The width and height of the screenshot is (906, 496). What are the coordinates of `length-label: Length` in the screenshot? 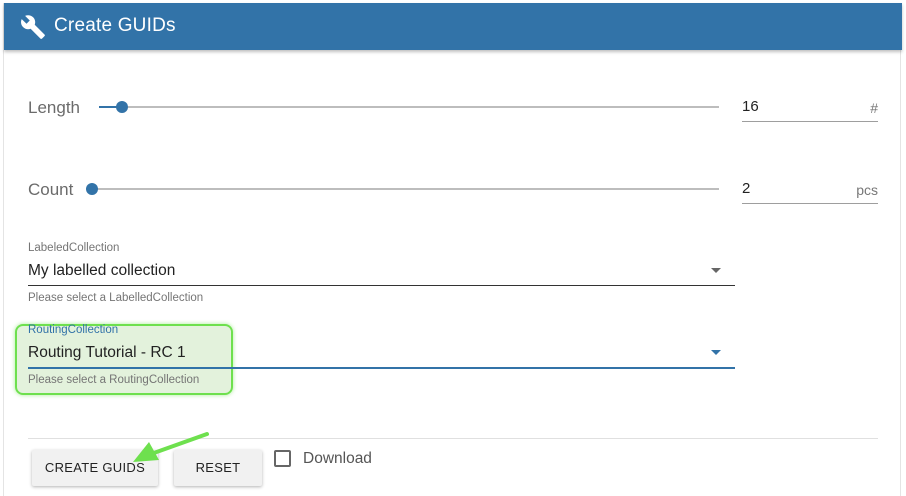 It's located at (54, 107).